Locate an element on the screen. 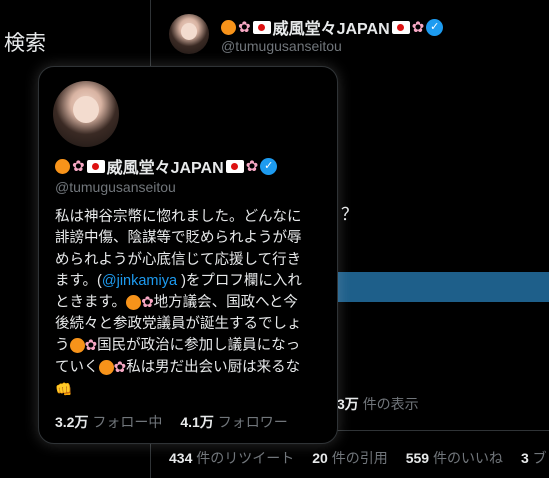 The width and height of the screenshot is (549, 478). search-nav-label: 検索 is located at coordinates (25, 42).